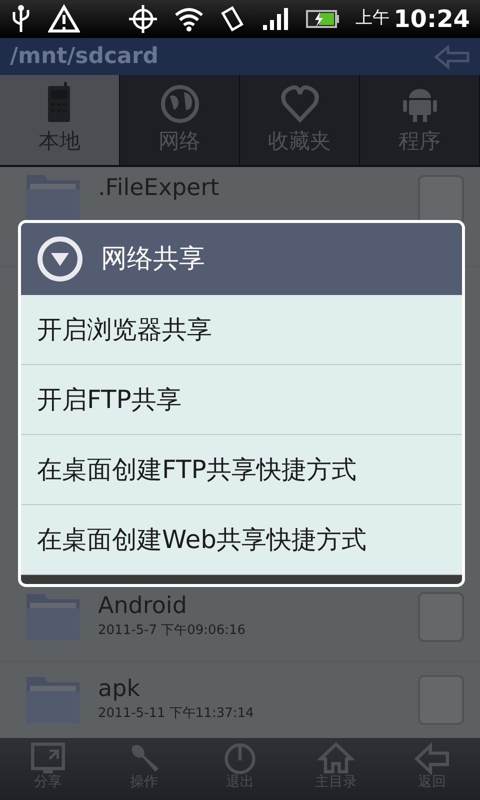 The image size is (480, 800). Describe the element at coordinates (159, 189) in the screenshot. I see `file-name: .FileExpert` at that location.